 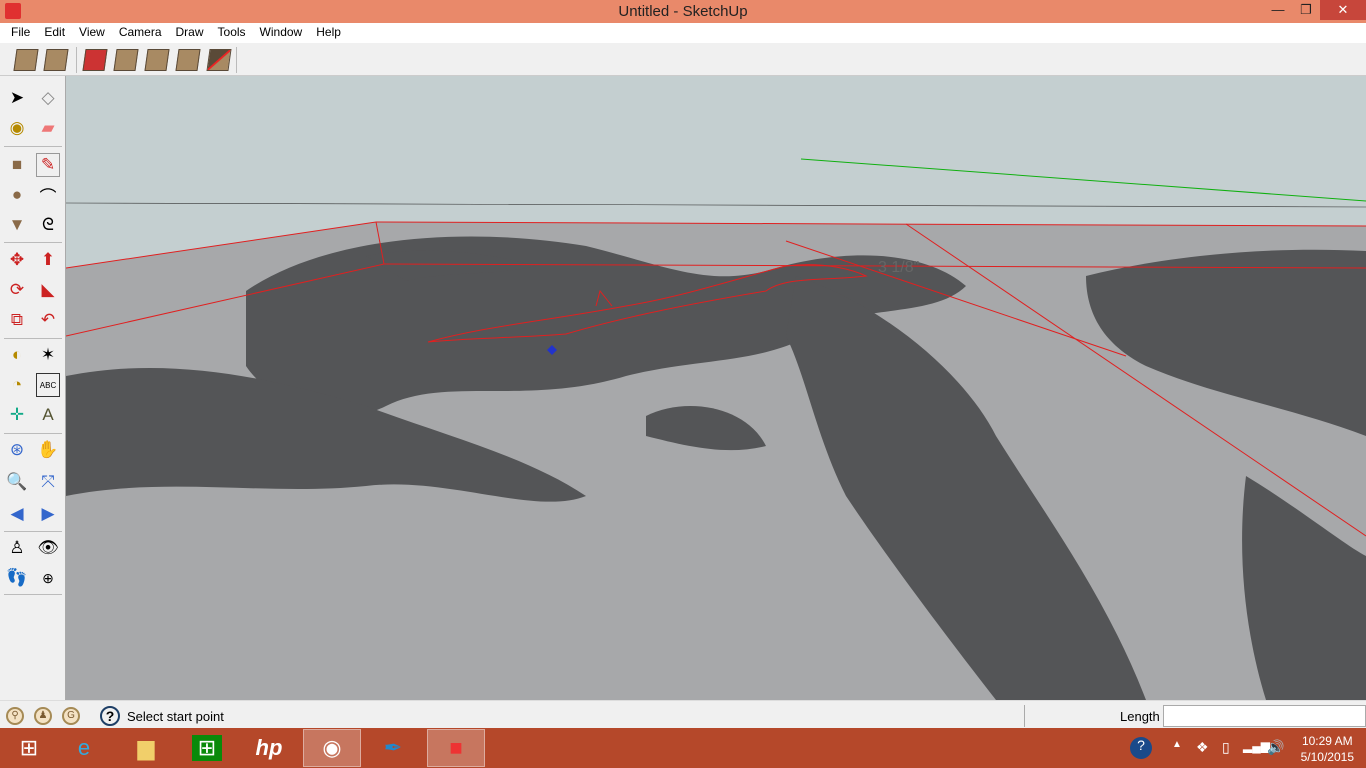 What do you see at coordinates (17, 195) in the screenshot?
I see `circle-icon: ●` at bounding box center [17, 195].